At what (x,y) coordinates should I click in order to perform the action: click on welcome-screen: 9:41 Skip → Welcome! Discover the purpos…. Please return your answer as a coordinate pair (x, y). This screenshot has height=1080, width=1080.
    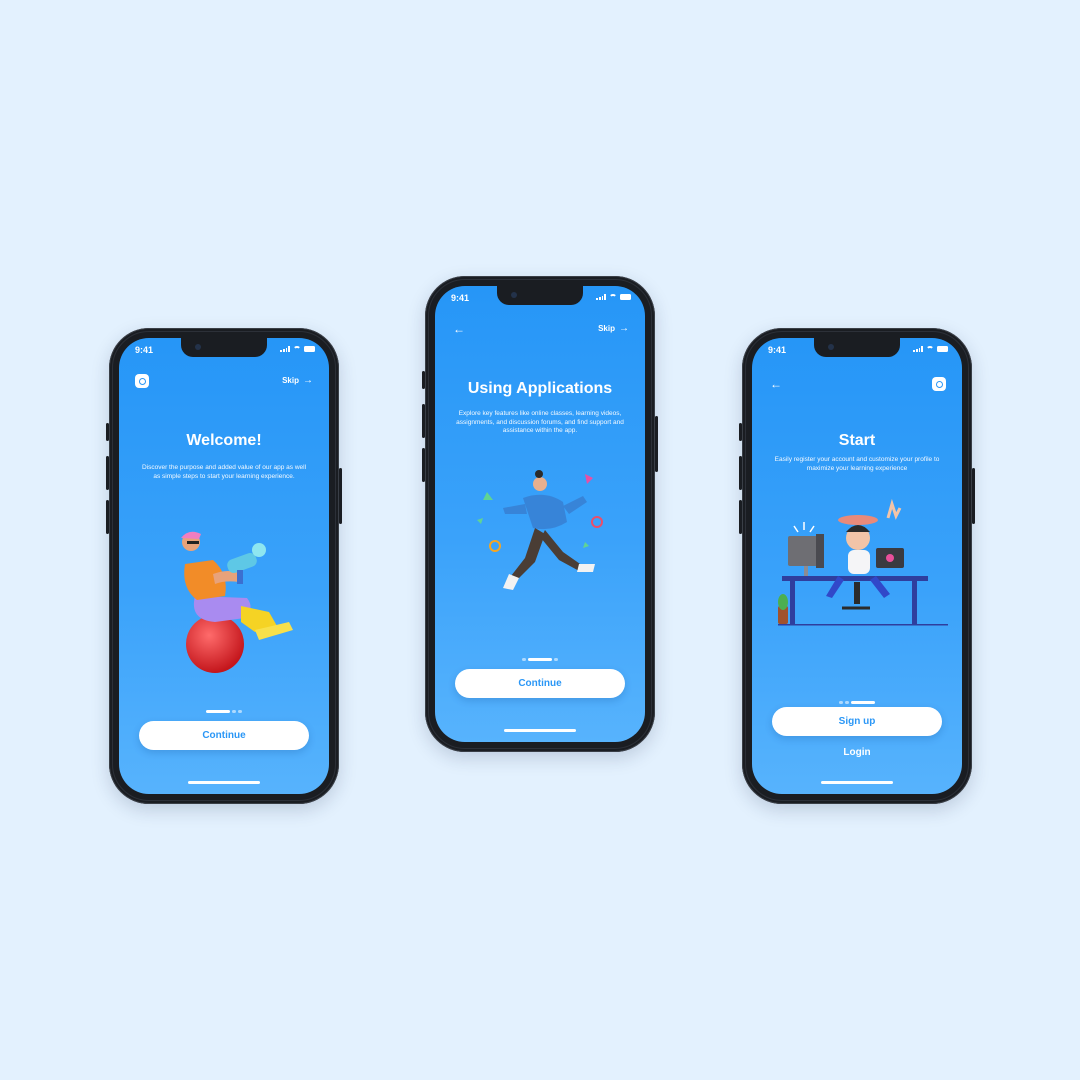
    Looking at the image, I should click on (224, 566).